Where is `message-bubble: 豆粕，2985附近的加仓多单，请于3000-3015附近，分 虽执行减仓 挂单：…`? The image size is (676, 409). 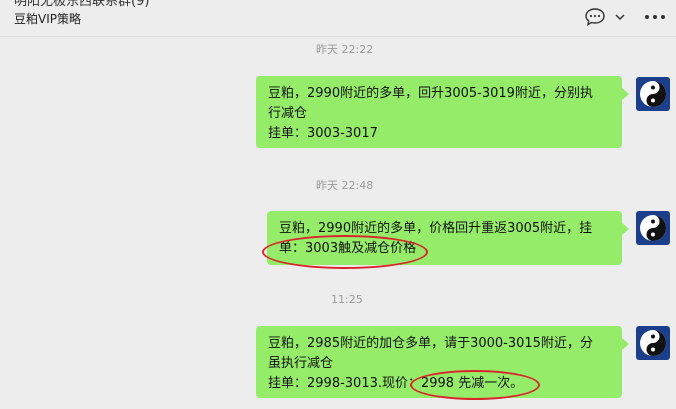
message-bubble: 豆粕，2985附近的加仓多单，请于3000-3015附近，分 虽执行减仓 挂单：… is located at coordinates (442, 362).